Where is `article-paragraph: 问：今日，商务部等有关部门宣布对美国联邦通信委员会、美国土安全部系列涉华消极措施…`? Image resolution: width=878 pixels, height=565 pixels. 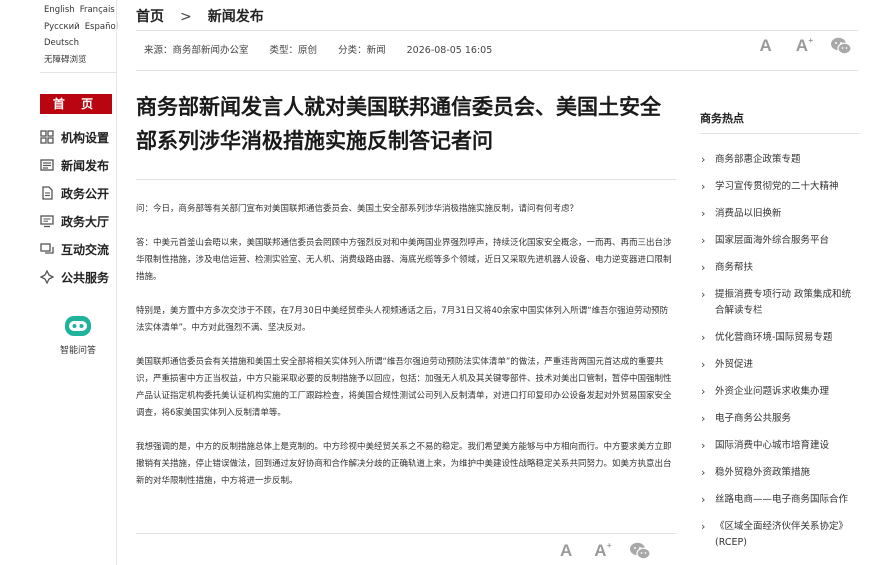 article-paragraph: 问：今日，商务部等有关部门宣布对美国联邦通信委员会、美国土安全部系列涉华消极措施… is located at coordinates (357, 209).